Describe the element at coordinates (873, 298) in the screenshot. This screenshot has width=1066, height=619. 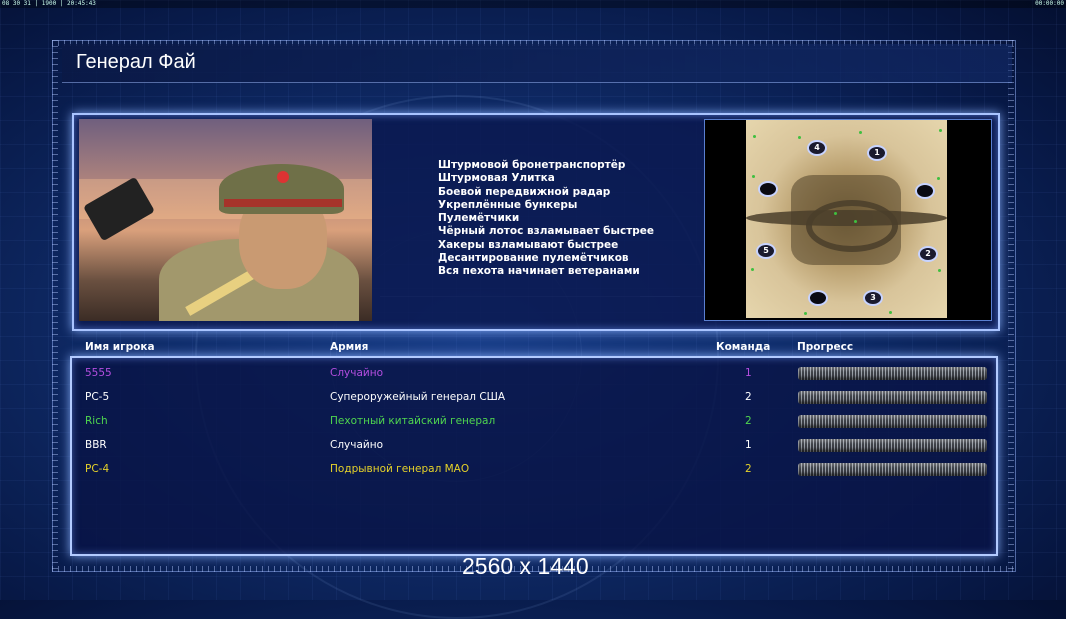
I see `player-start-marker: 3` at that location.